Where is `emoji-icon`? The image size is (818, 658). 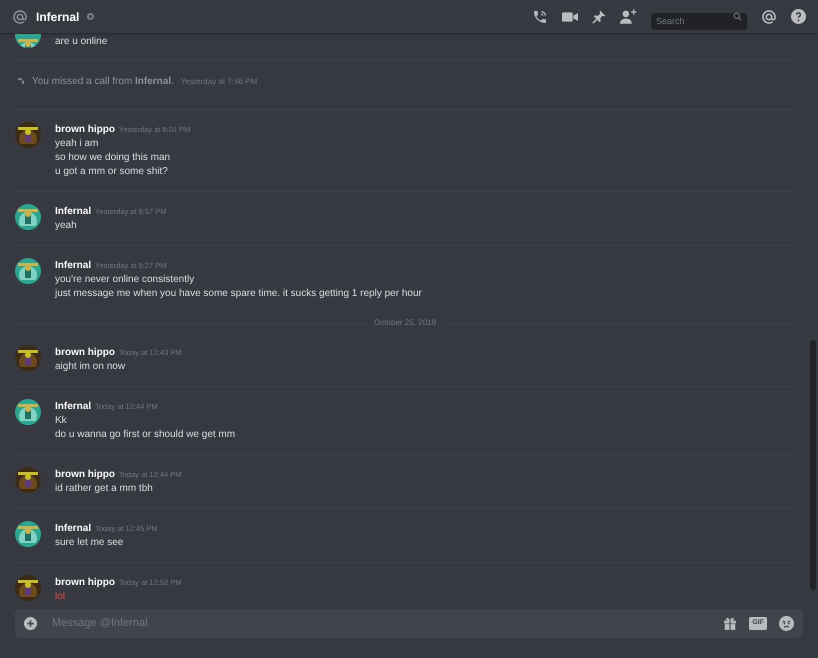 emoji-icon is located at coordinates (786, 623).